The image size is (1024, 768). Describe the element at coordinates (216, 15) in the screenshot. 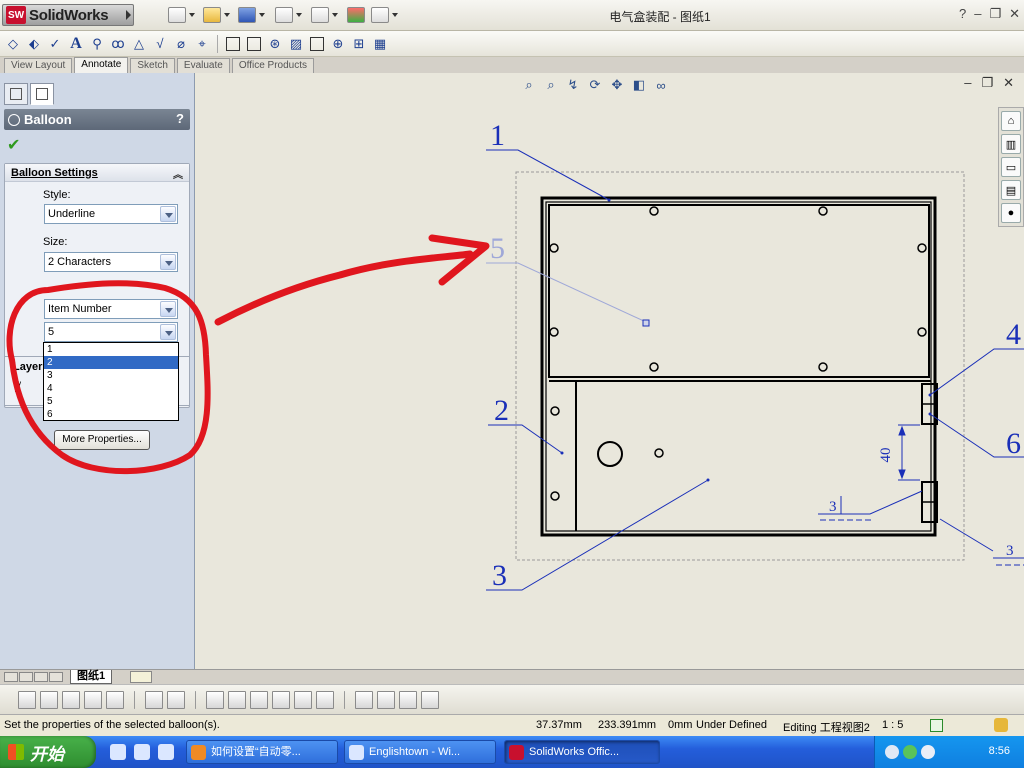

I see `open-button` at that location.